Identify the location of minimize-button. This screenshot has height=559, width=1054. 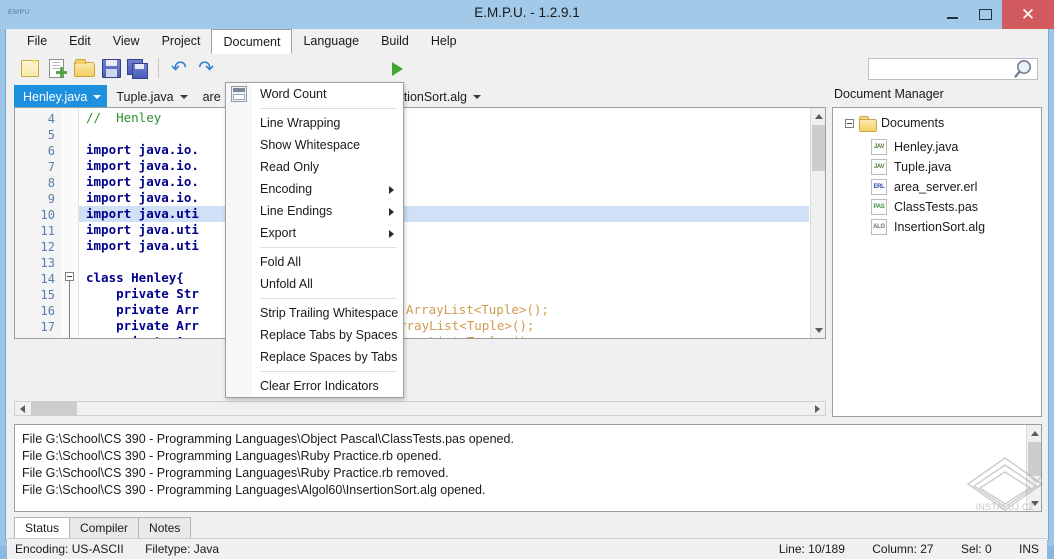
(952, 14).